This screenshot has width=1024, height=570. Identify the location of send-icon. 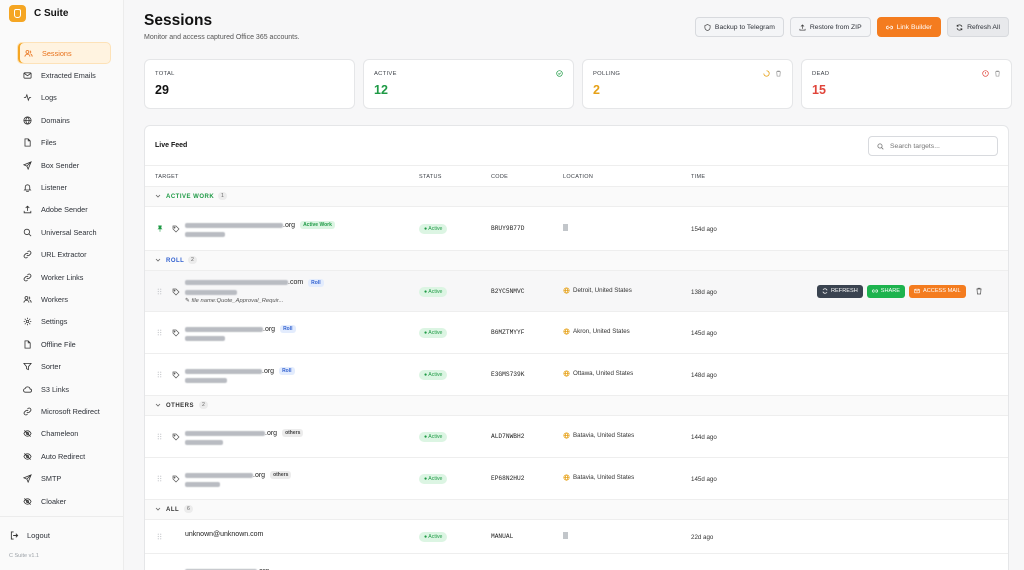
(27, 479).